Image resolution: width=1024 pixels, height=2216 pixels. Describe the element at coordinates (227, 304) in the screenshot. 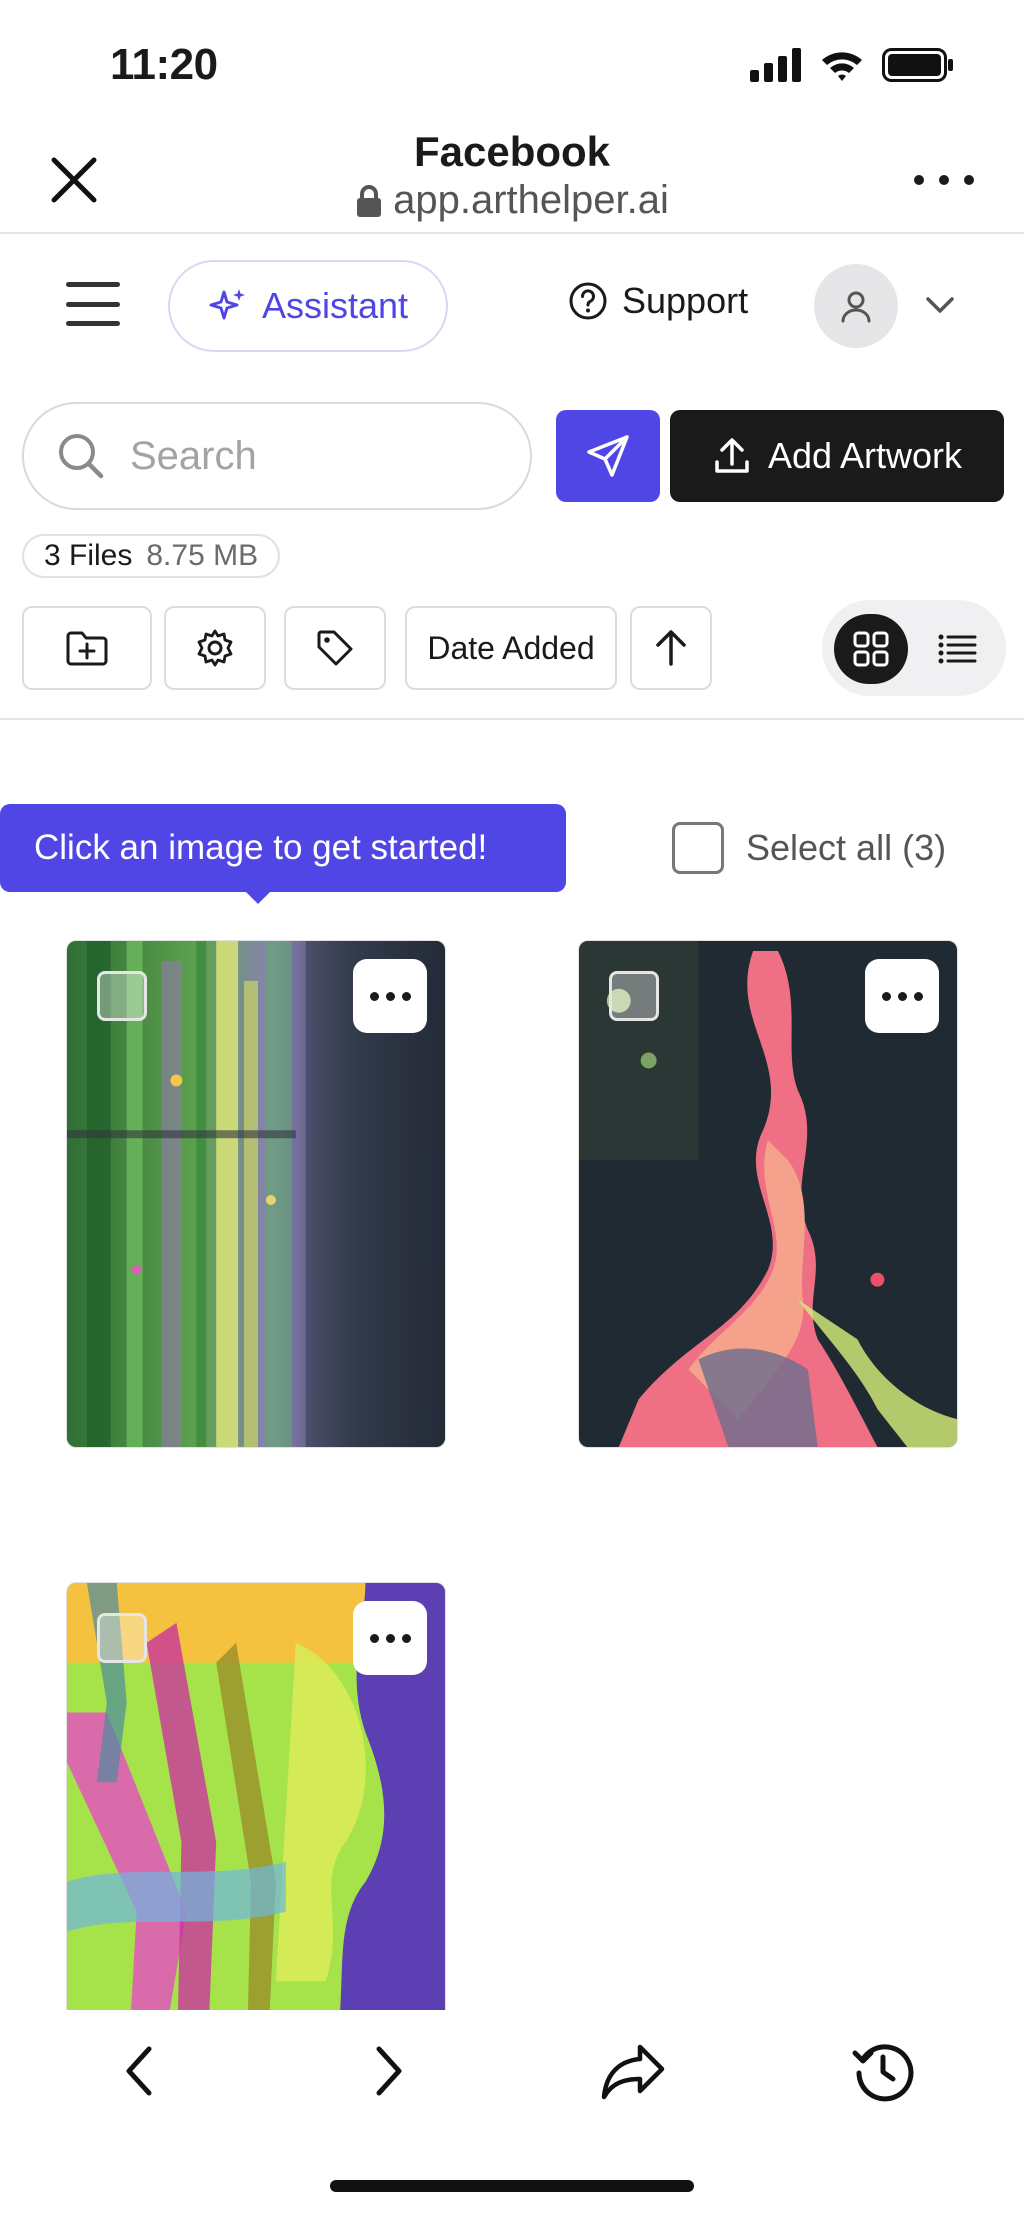

I see `sparkle-icon` at that location.